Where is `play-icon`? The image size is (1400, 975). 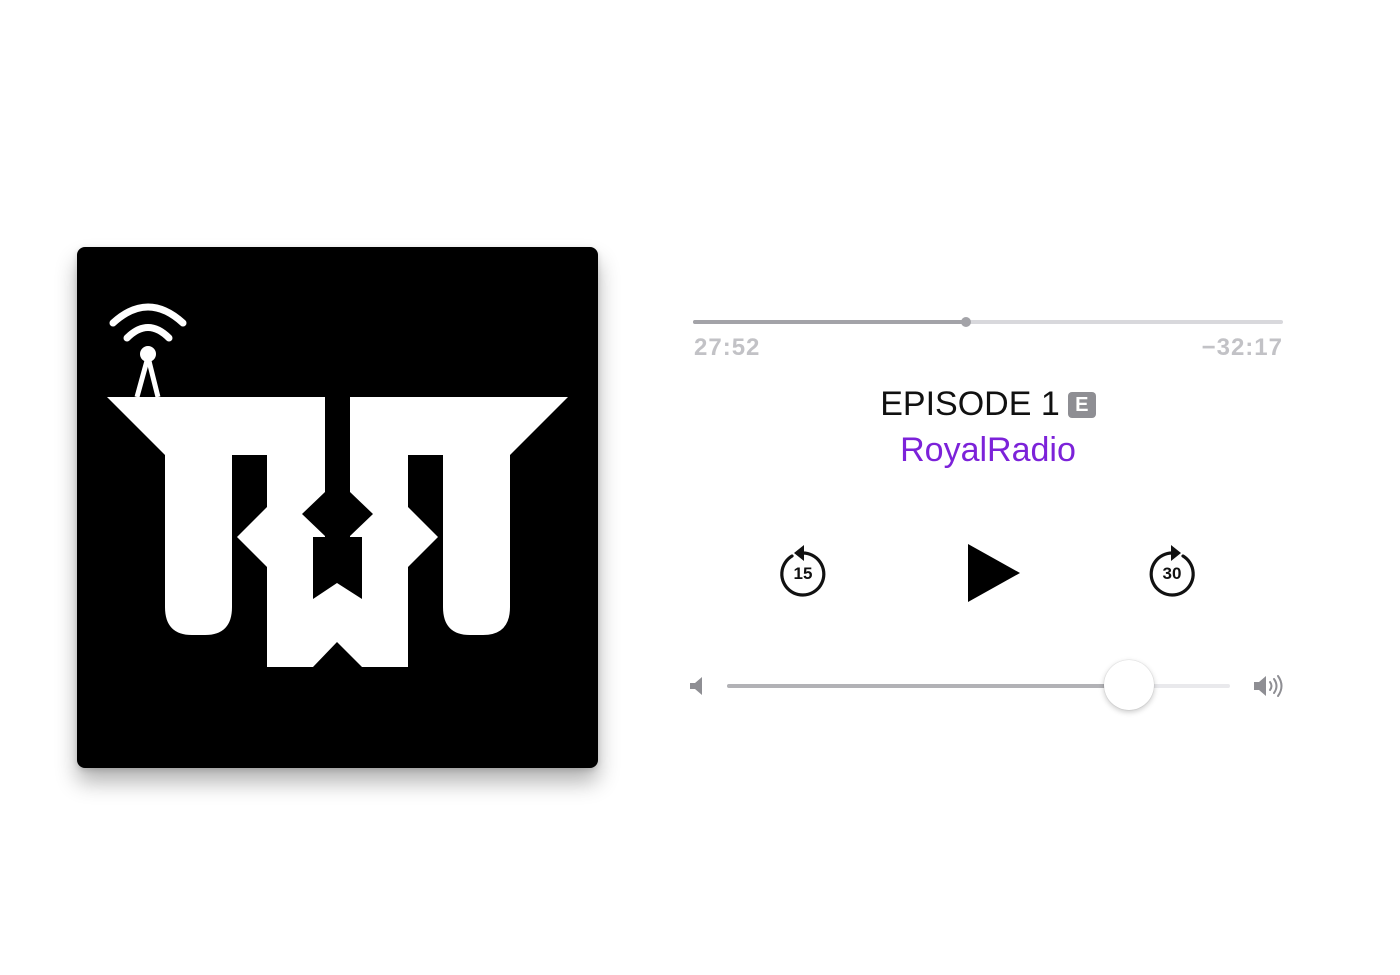 play-icon is located at coordinates (994, 573).